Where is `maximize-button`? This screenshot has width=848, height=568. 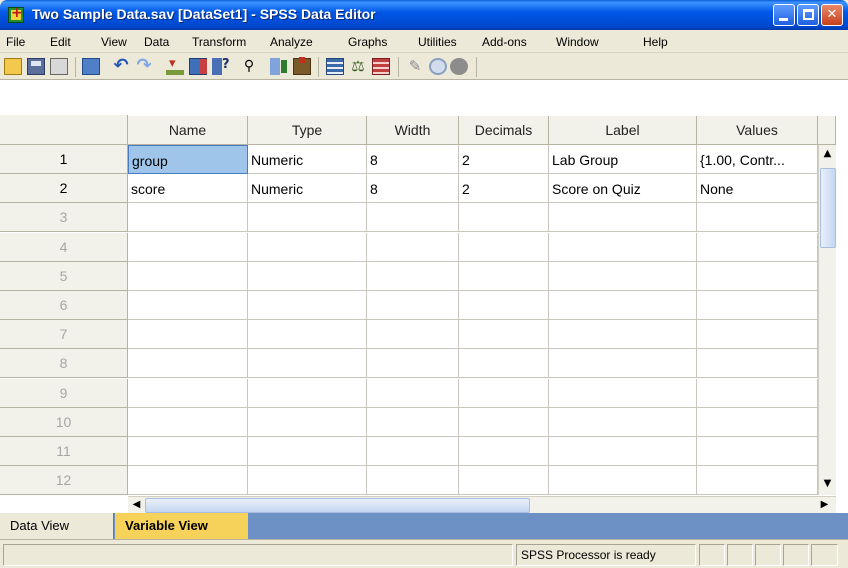
maximize-button is located at coordinates (808, 15).